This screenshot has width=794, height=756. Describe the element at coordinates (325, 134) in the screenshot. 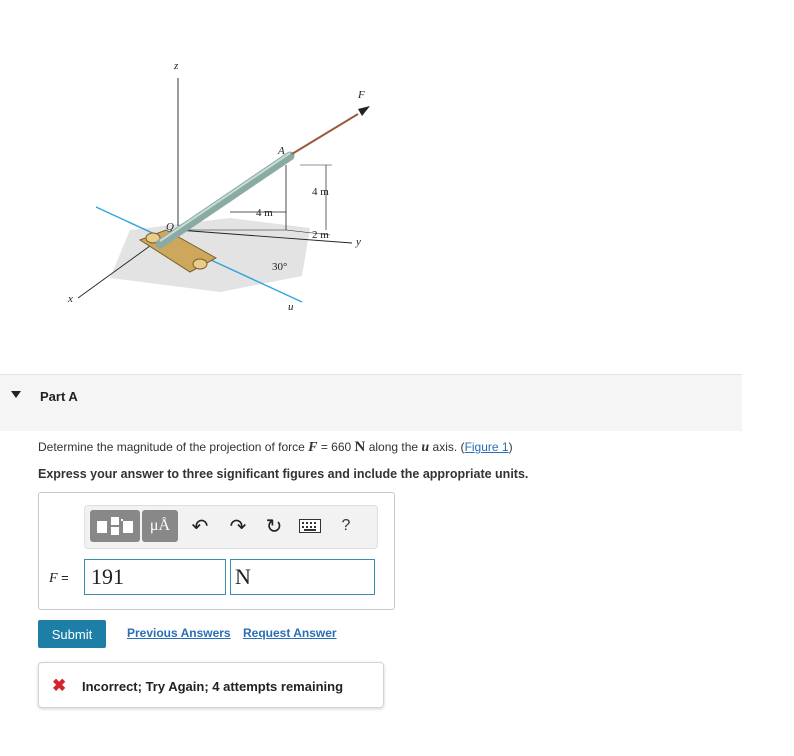

I see `force-cable` at that location.